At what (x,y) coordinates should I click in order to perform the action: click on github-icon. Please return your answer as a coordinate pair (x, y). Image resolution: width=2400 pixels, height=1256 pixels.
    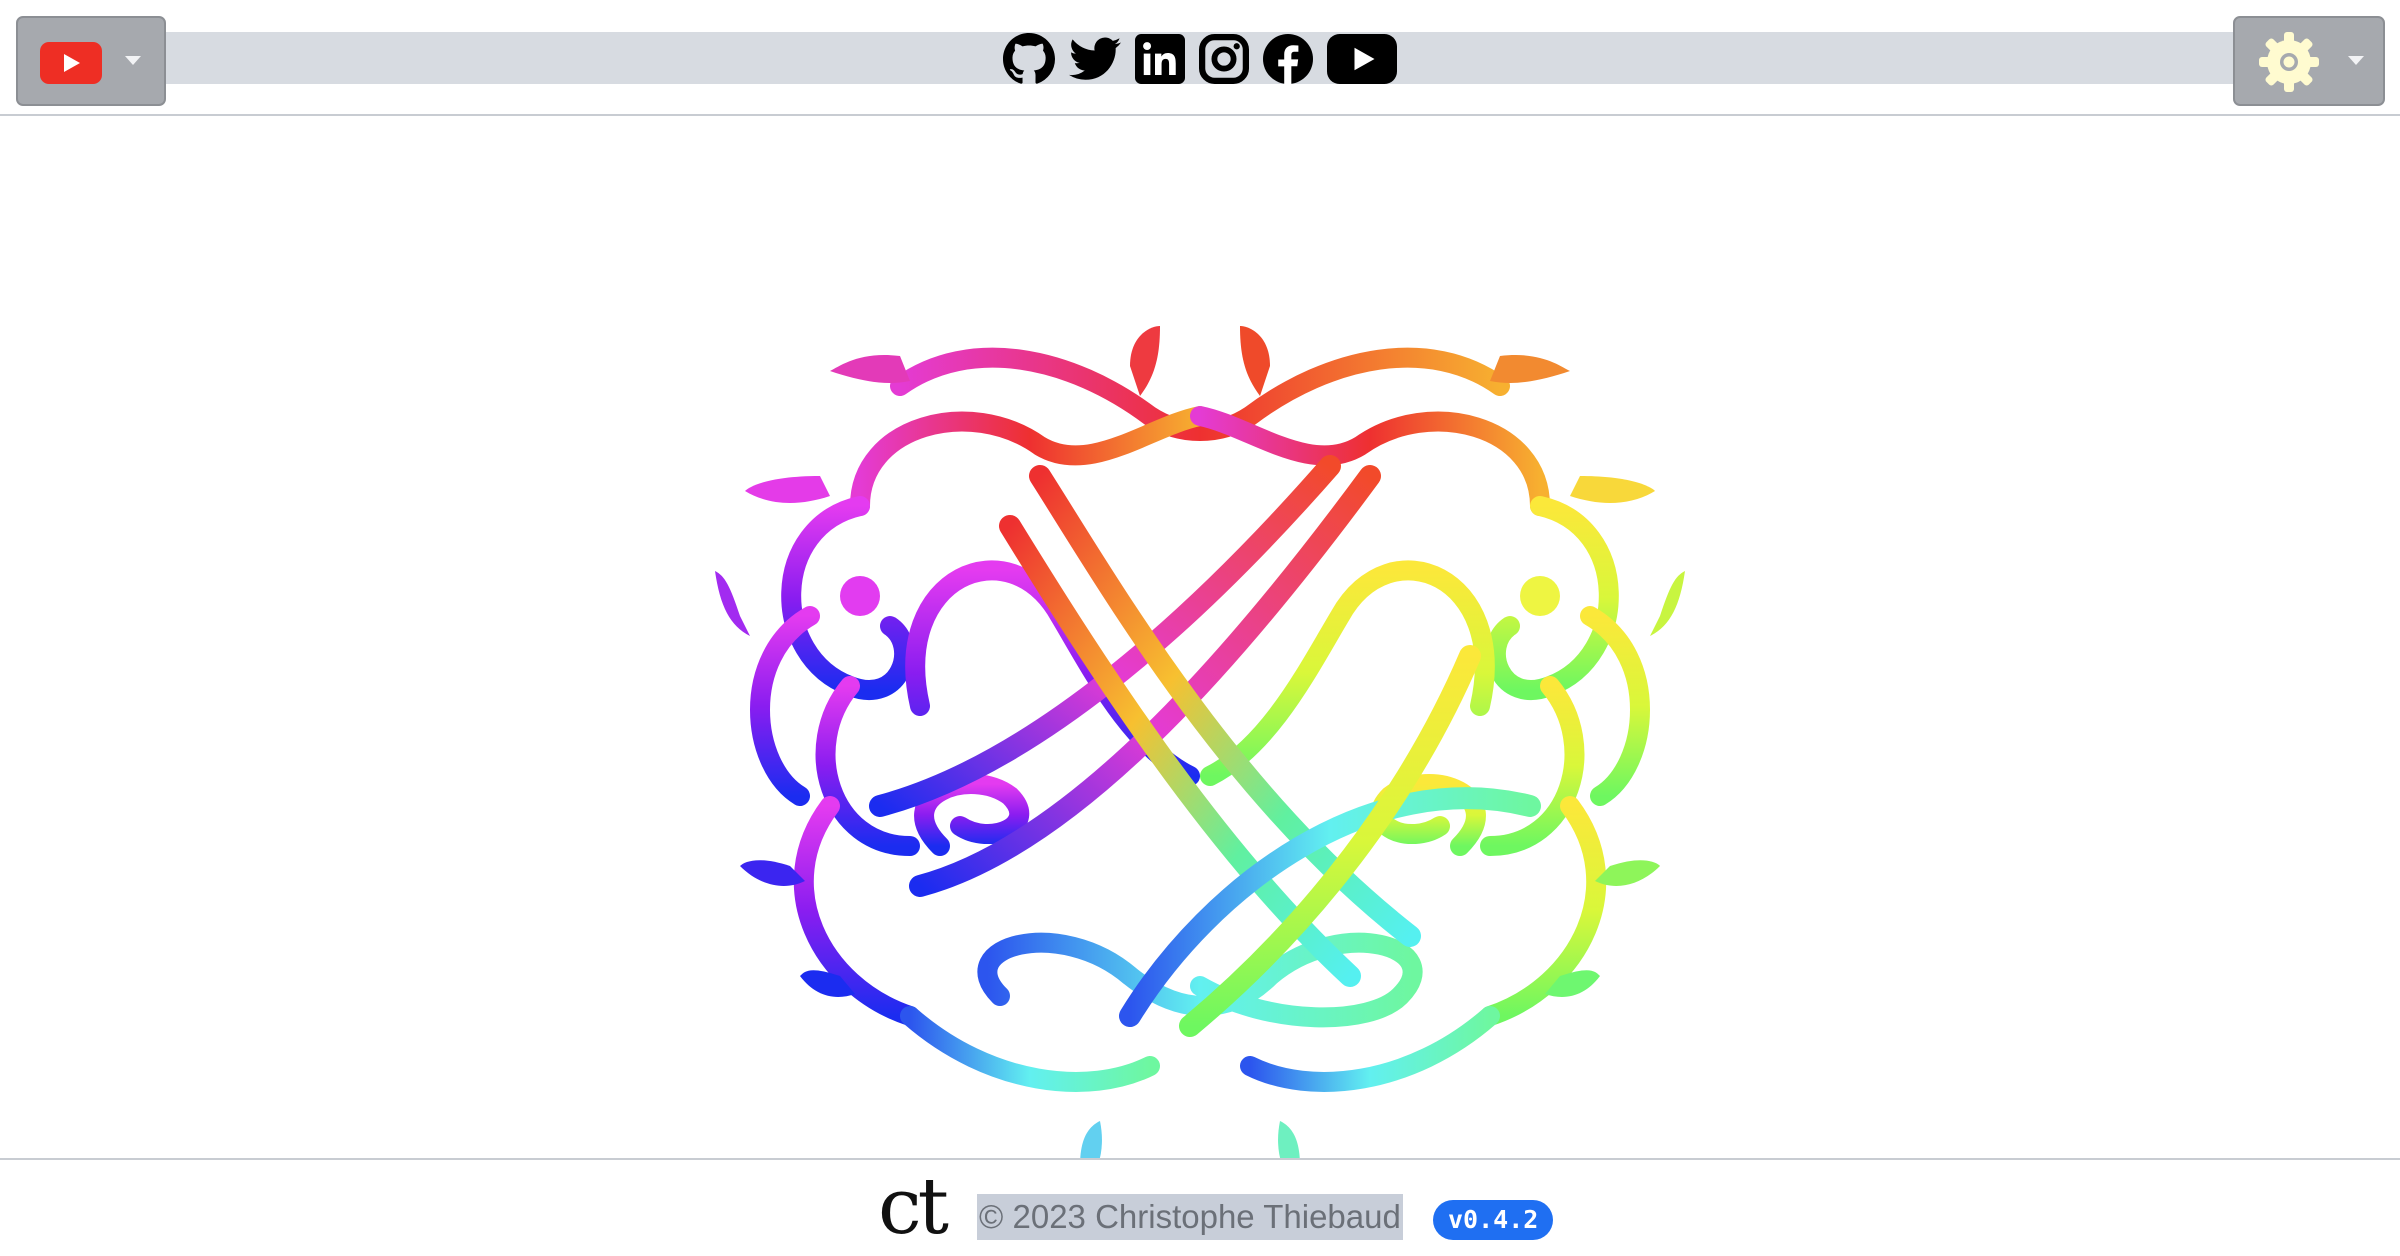
    Looking at the image, I should click on (1029, 58).